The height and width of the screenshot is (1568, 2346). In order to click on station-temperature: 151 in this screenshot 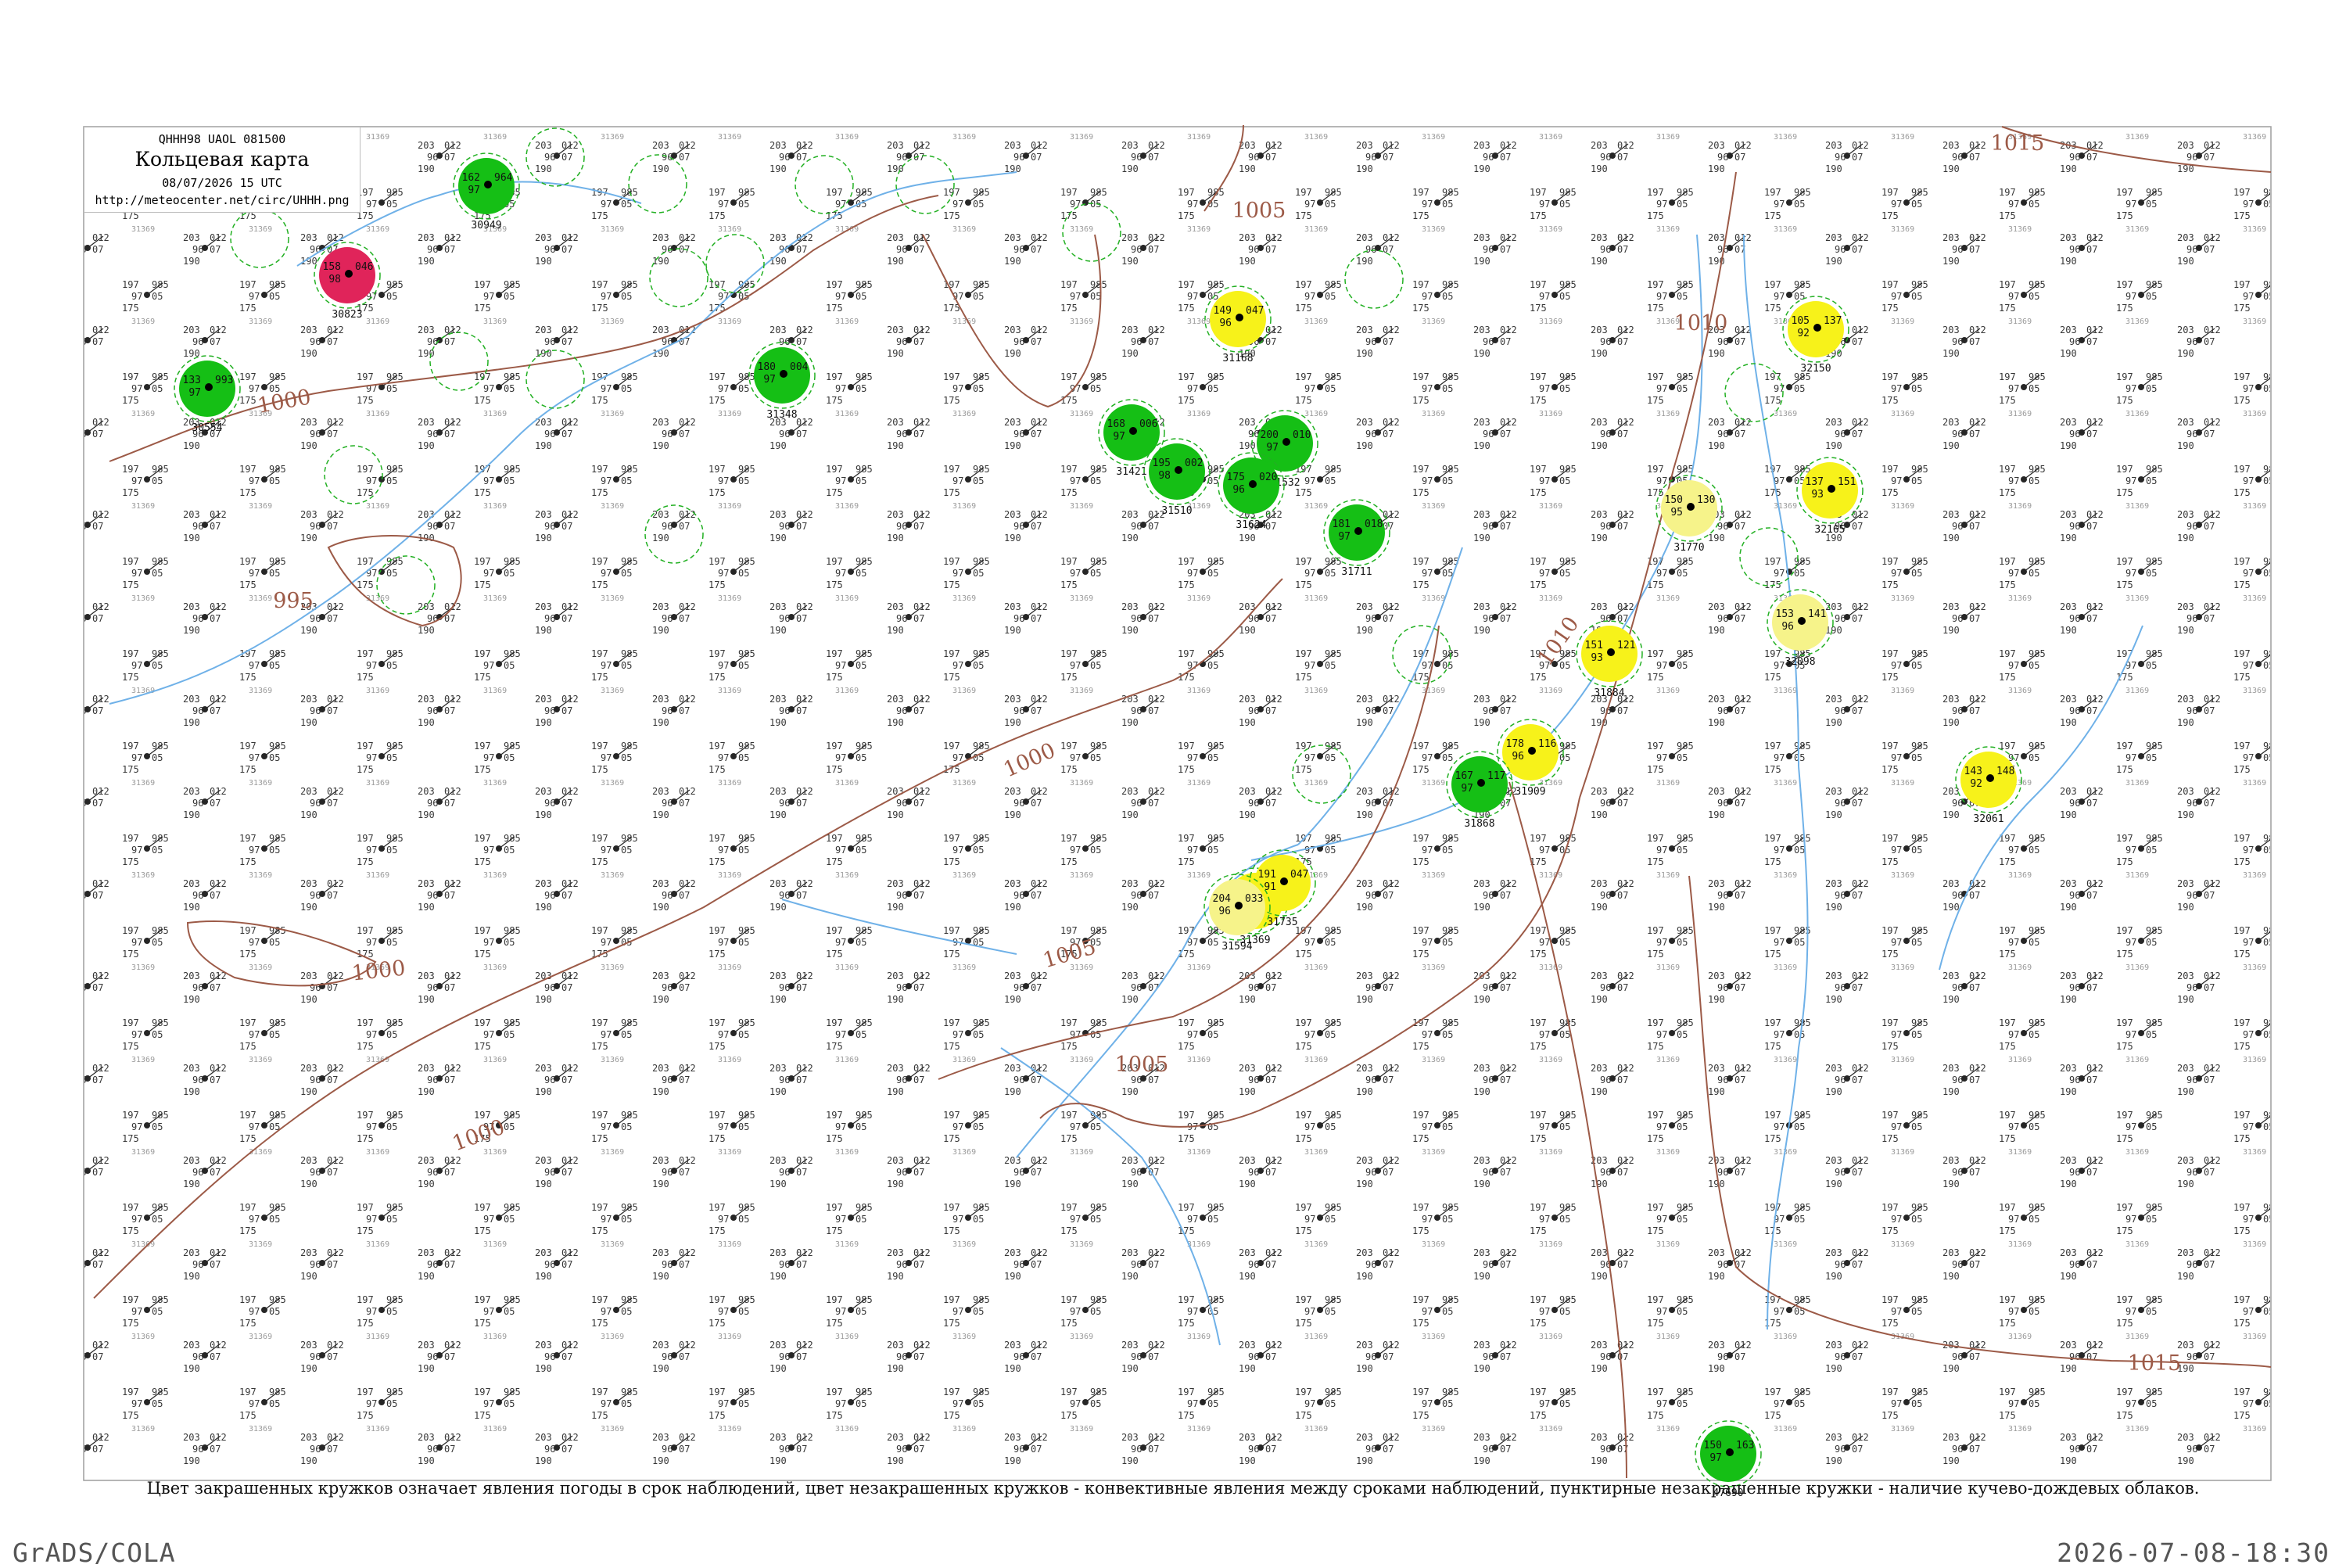, I will do `click(1594, 645)`.